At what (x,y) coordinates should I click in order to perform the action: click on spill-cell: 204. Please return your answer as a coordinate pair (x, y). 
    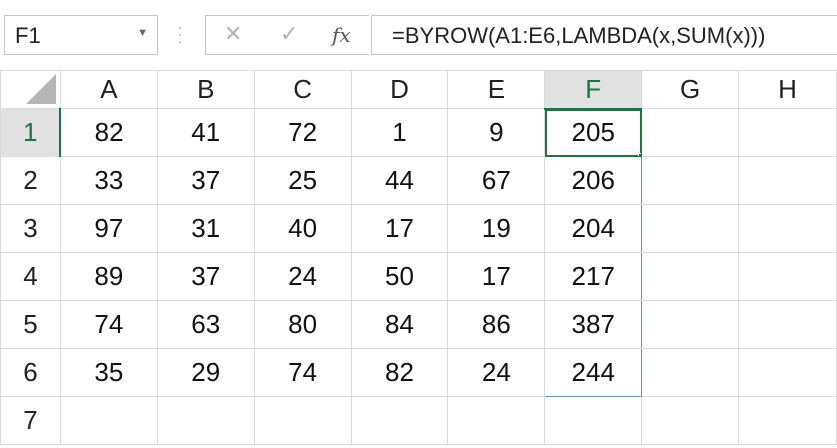
    Looking at the image, I should click on (593, 228).